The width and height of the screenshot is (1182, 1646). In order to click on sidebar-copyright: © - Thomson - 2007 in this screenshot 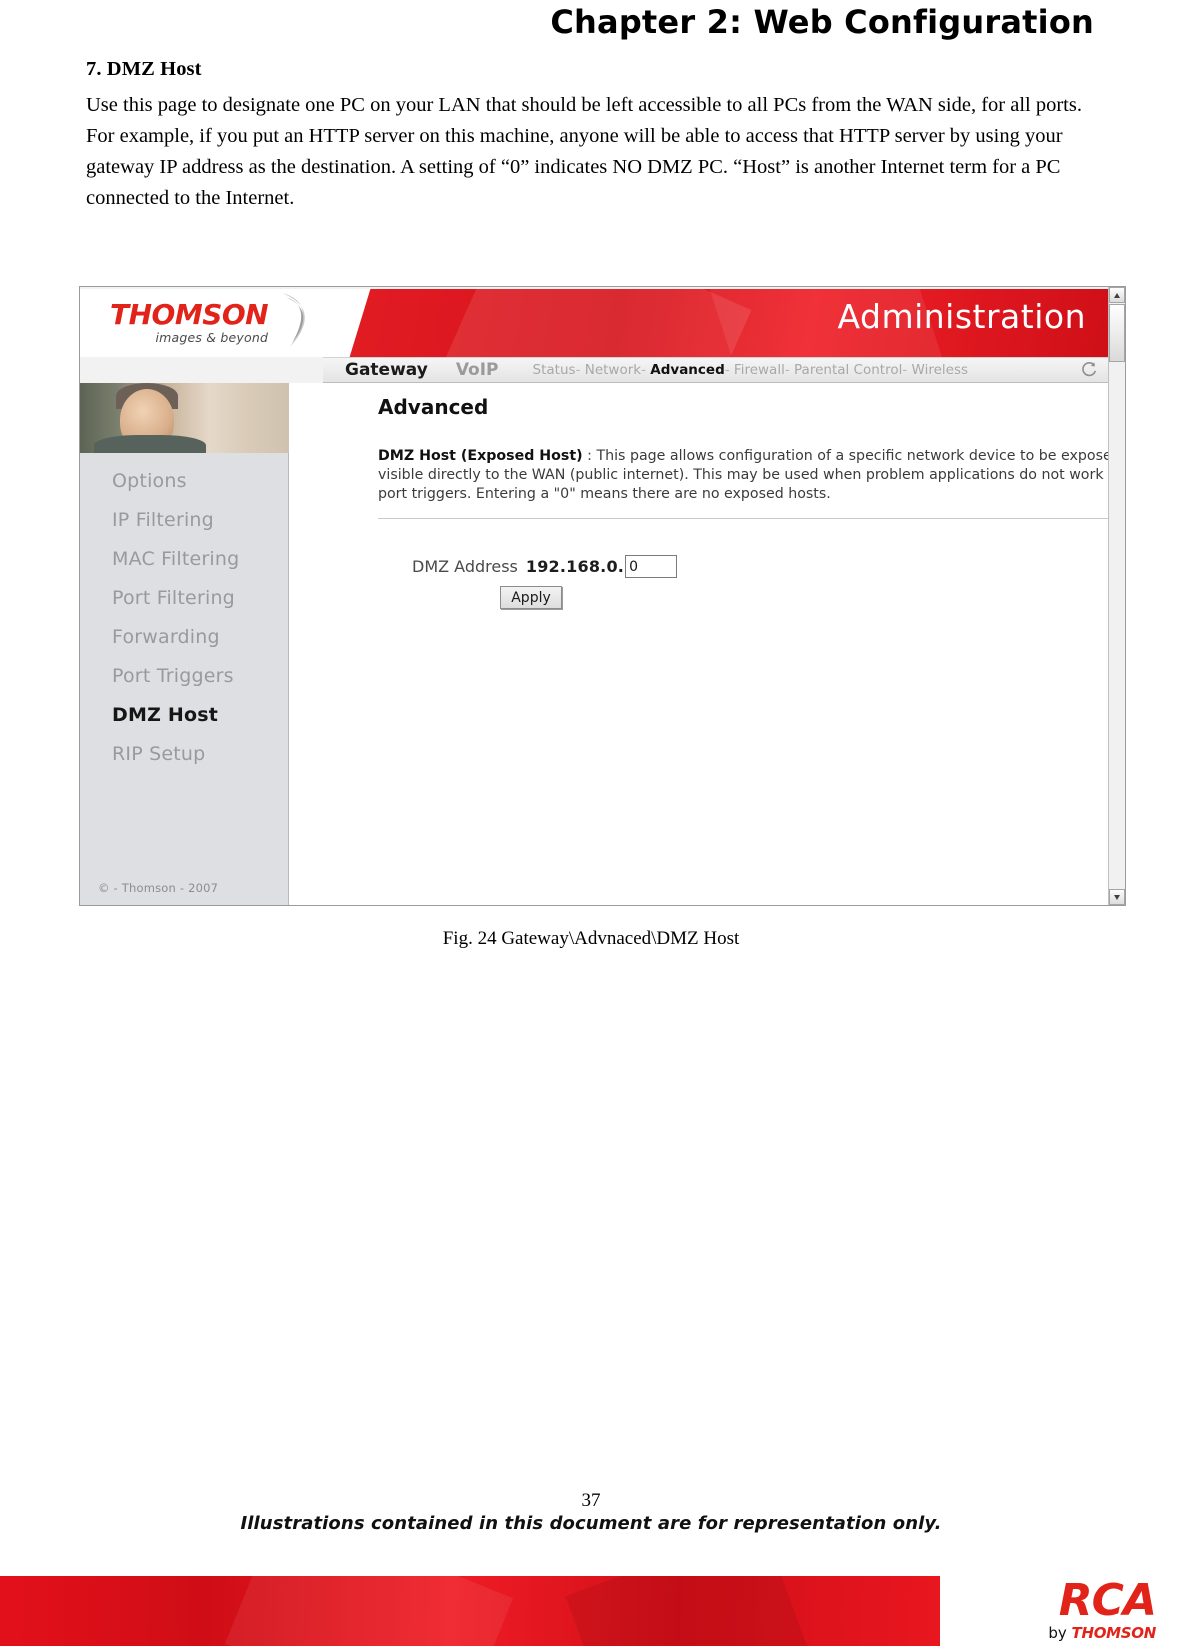, I will do `click(158, 888)`.